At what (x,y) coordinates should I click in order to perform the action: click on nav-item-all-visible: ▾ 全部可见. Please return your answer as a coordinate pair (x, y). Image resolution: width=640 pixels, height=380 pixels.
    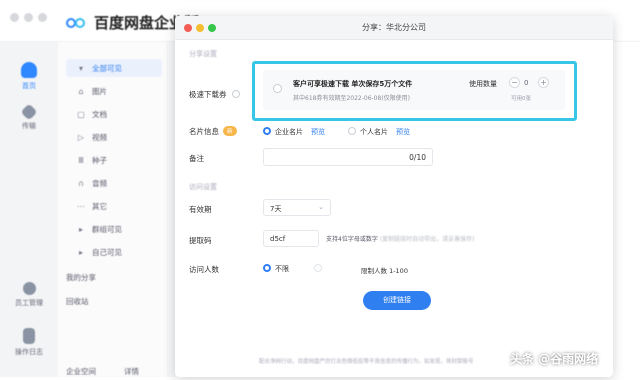
    Looking at the image, I should click on (114, 68).